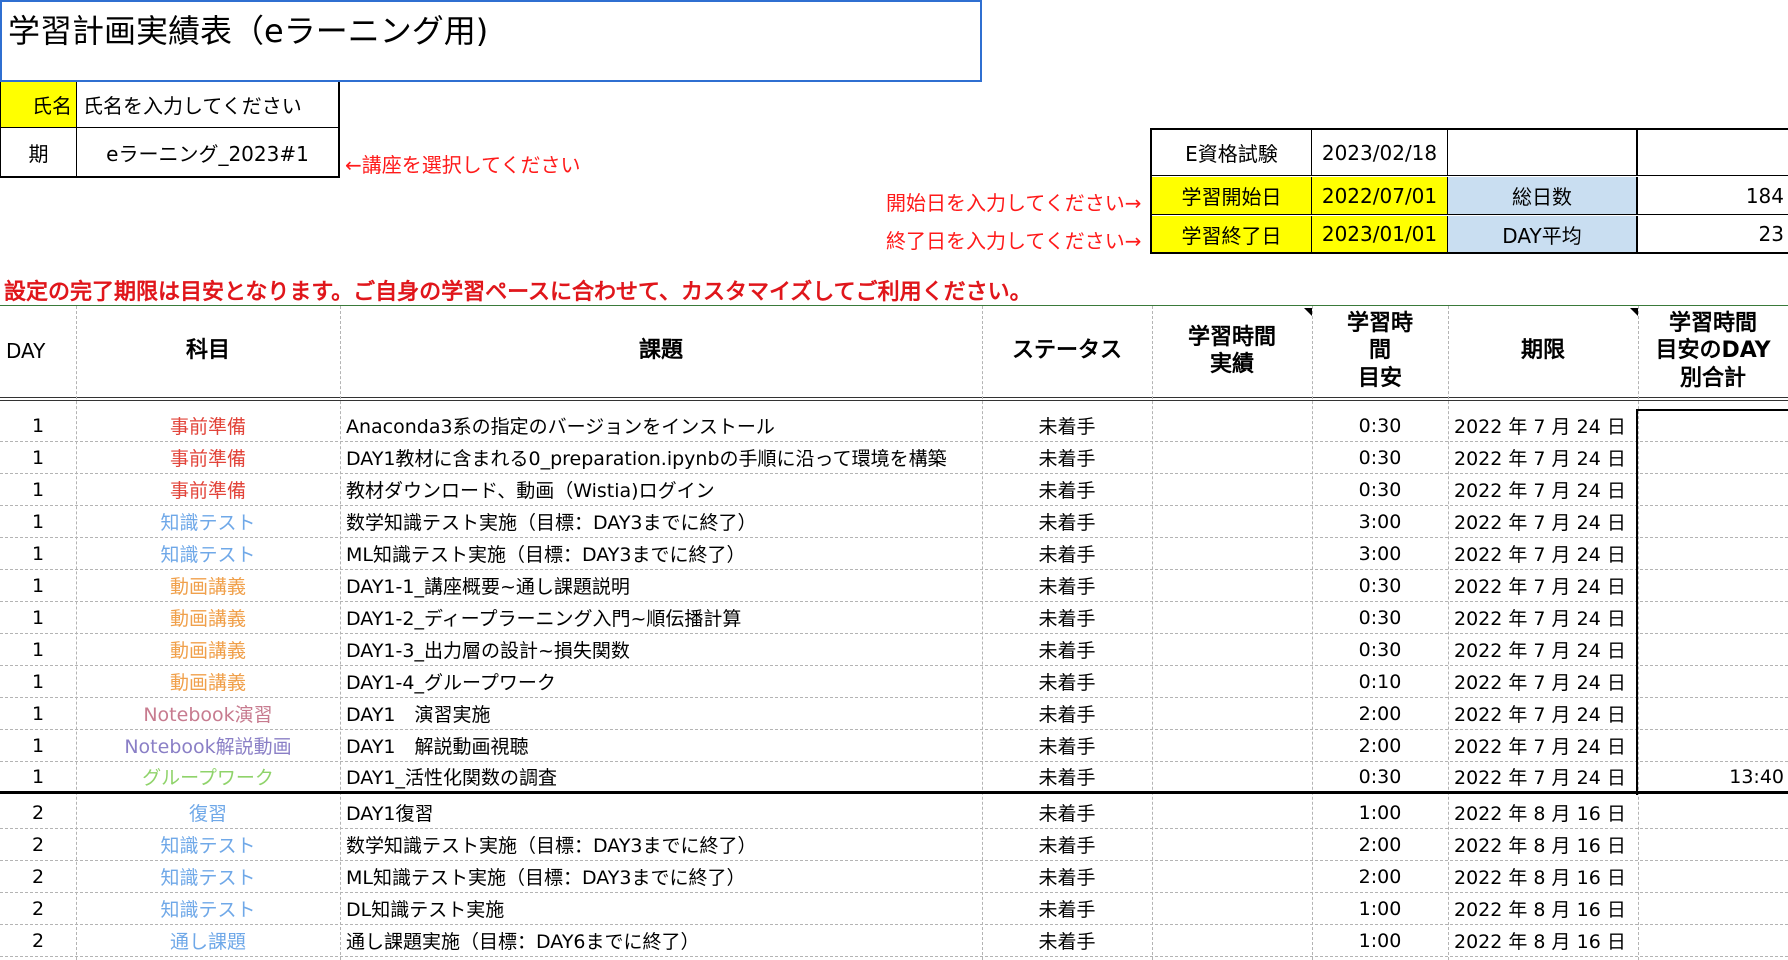 This screenshot has height=960, width=1788. Describe the element at coordinates (491, 41) in the screenshot. I see `title-box: 学習計画実績表（eラーニング用)` at that location.